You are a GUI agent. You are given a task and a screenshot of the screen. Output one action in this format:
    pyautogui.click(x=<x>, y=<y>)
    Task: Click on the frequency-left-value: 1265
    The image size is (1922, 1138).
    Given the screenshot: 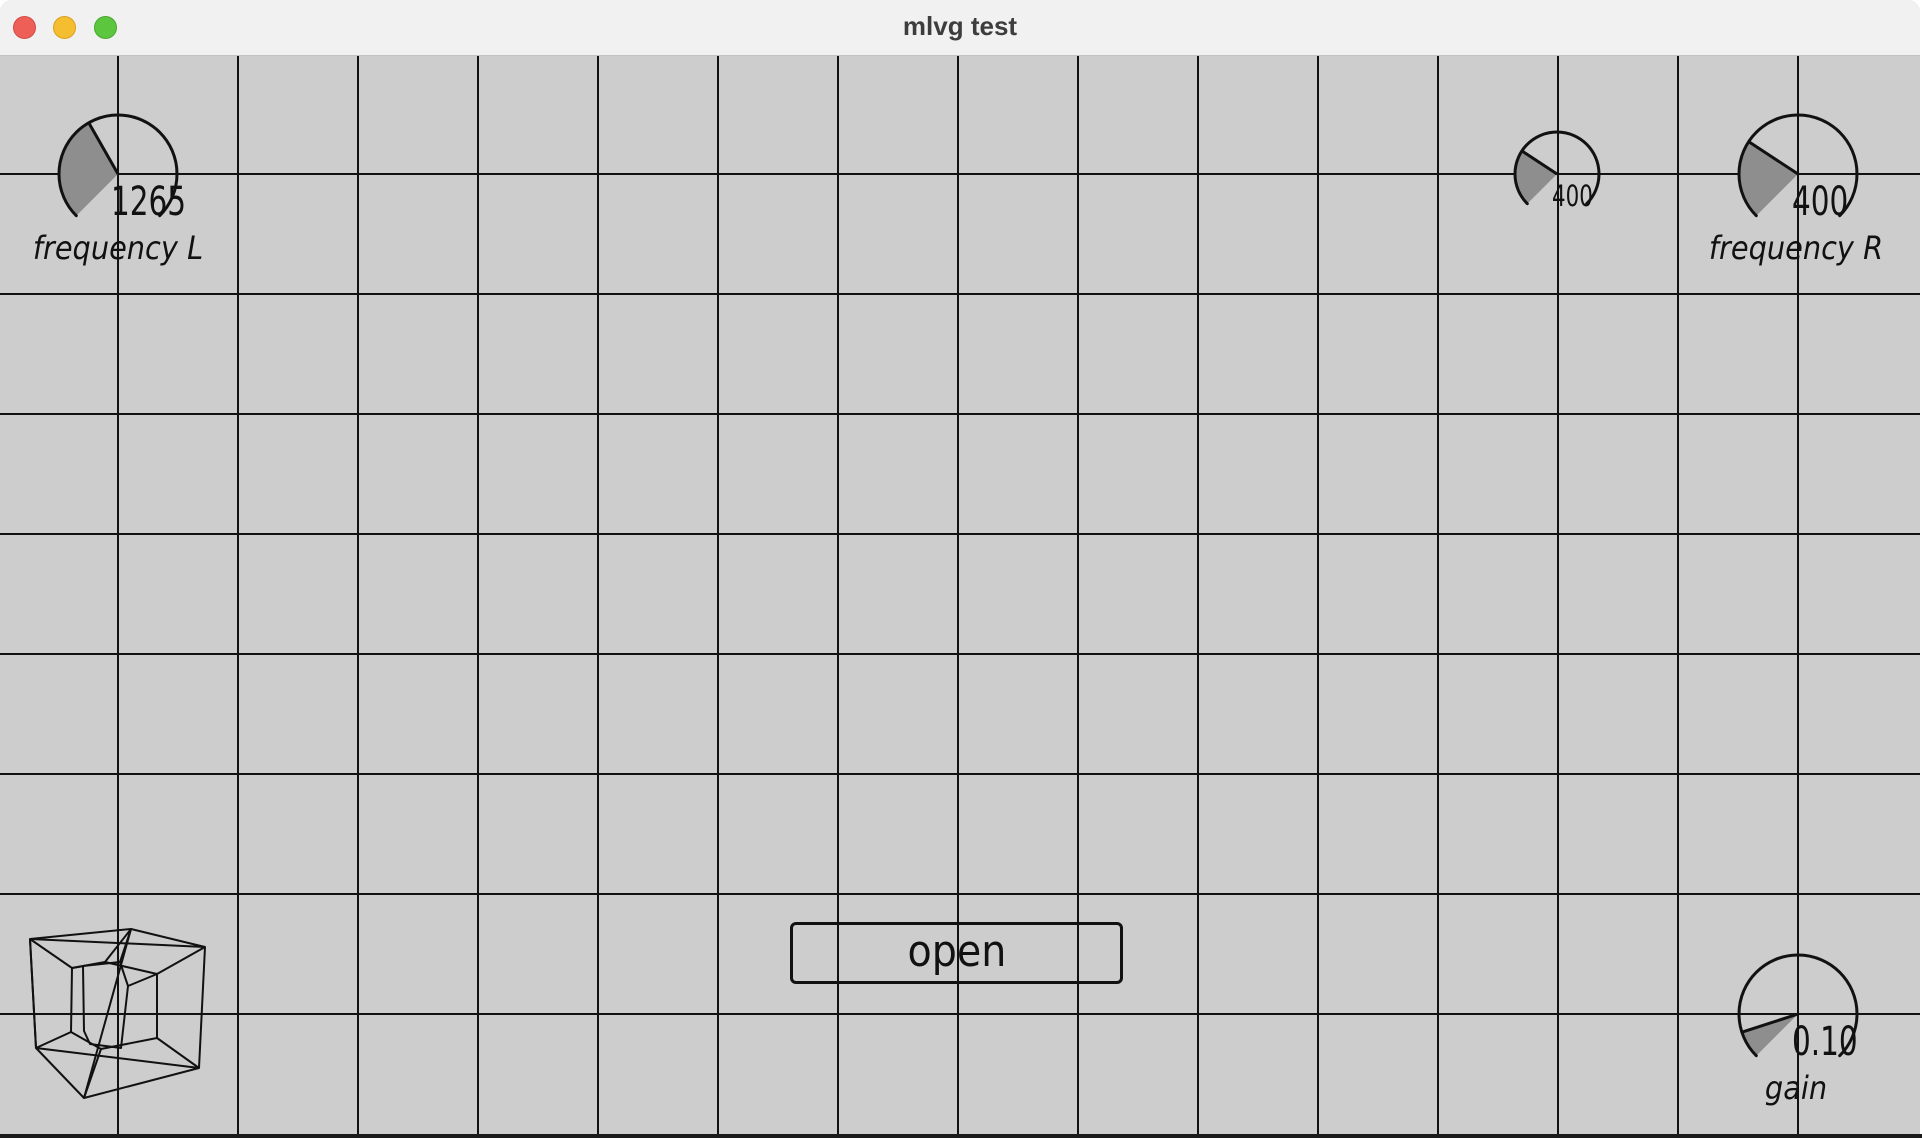 What is the action you would take?
    pyautogui.click(x=149, y=202)
    